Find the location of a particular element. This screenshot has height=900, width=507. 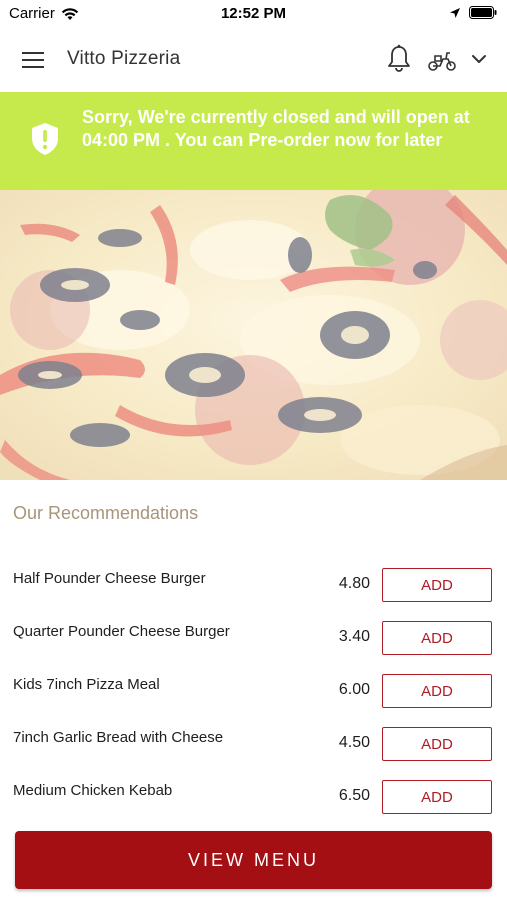

item-price: 6.50 is located at coordinates (354, 795).